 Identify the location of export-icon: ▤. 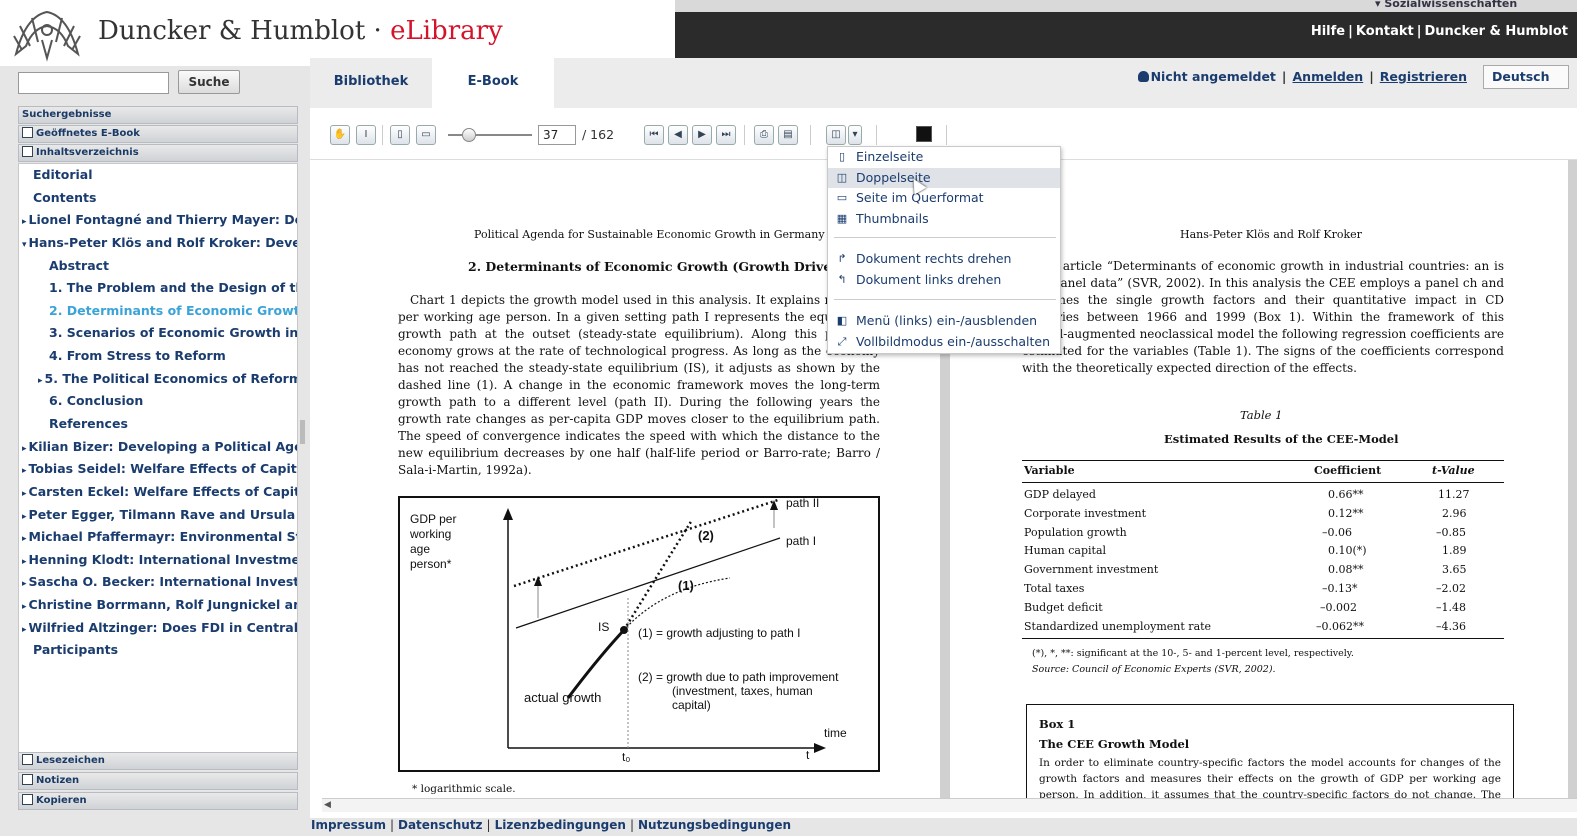
(788, 135).